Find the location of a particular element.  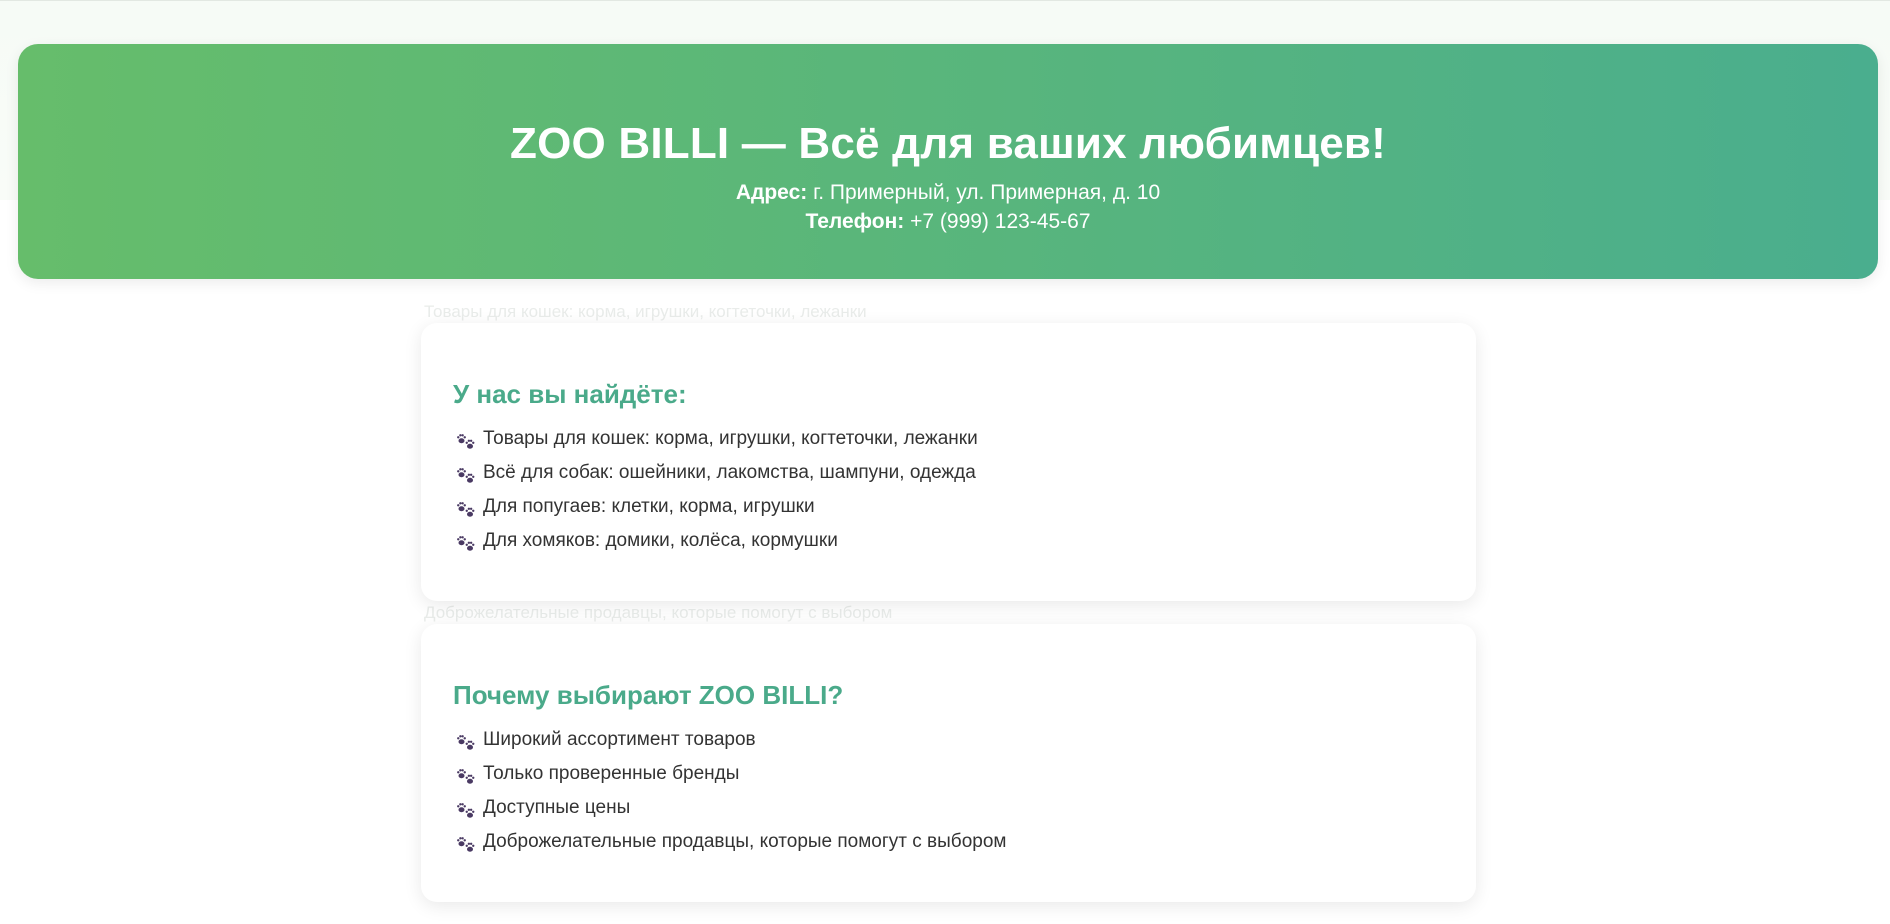

list-item-label: Широкий ассортимент товаров is located at coordinates (619, 739).